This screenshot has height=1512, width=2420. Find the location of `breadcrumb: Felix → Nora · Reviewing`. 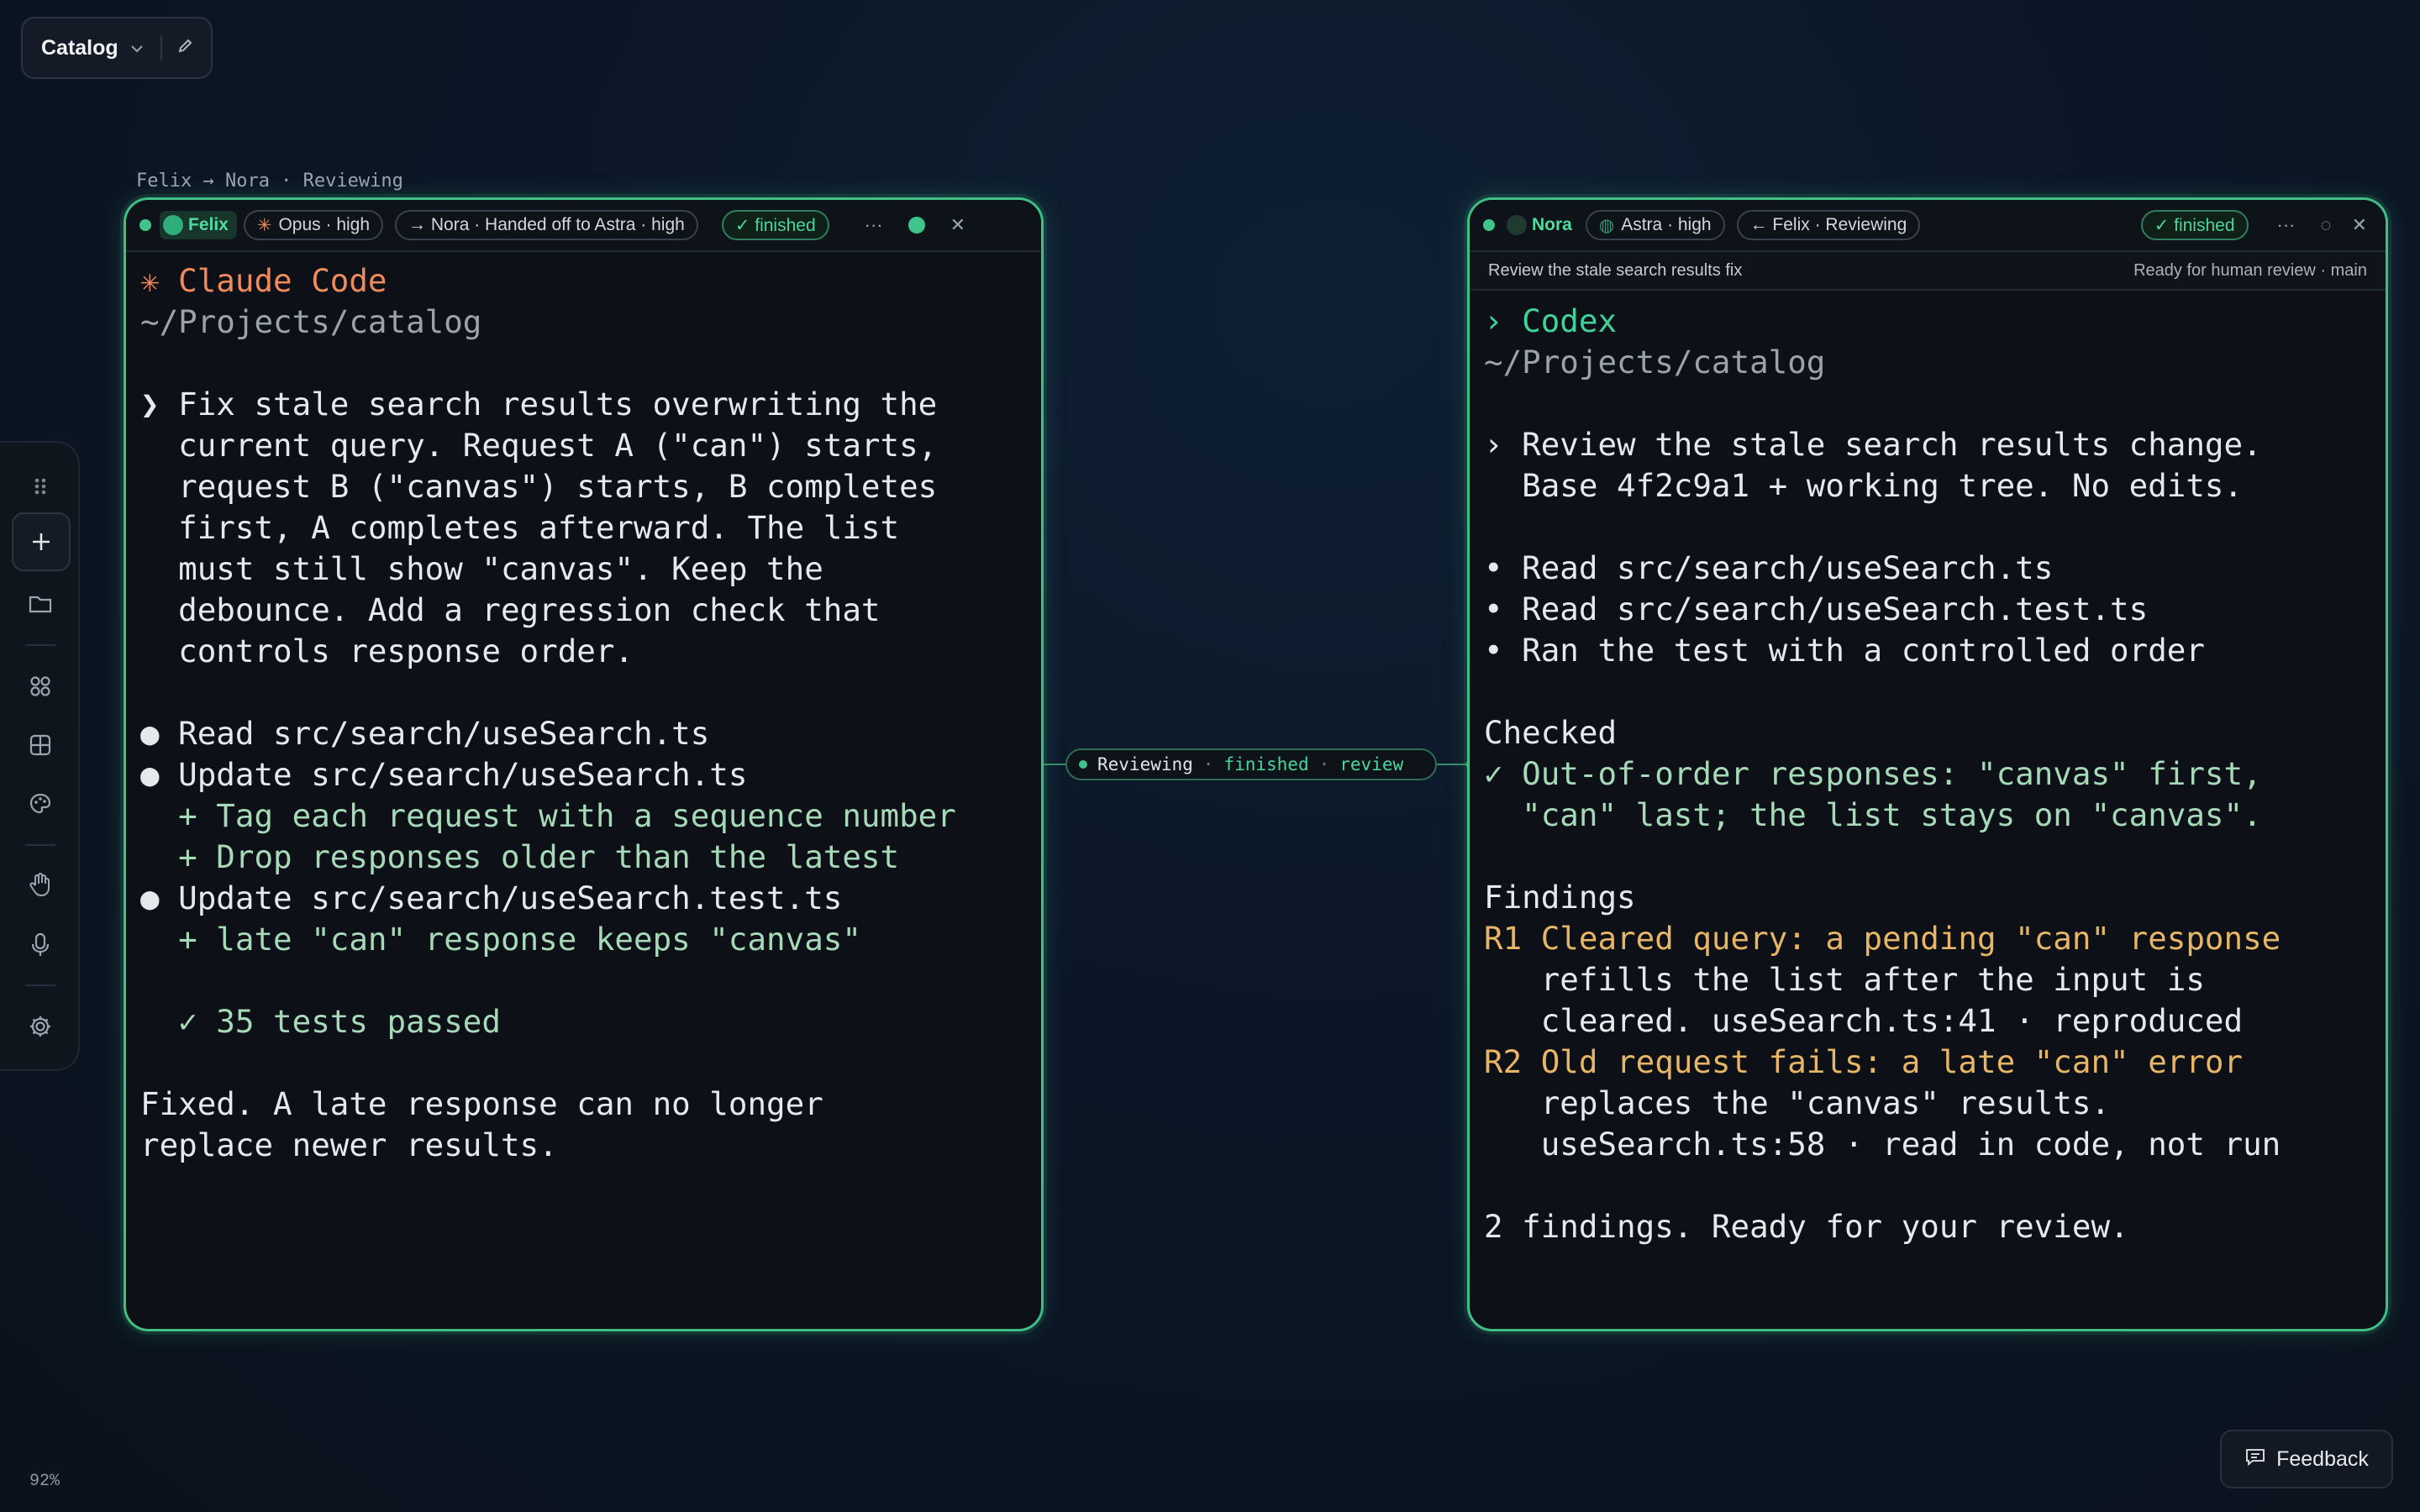

breadcrumb: Felix → Nora · Reviewing is located at coordinates (269, 181).